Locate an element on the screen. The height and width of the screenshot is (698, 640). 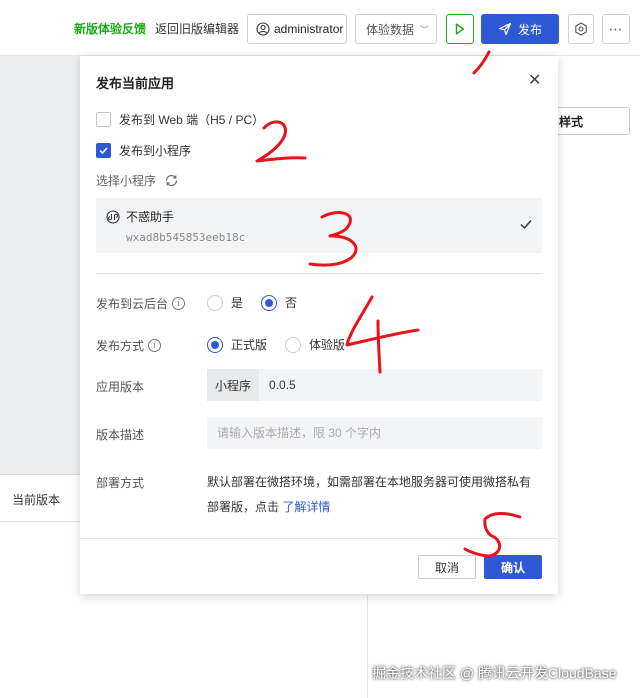
right-panel is located at coordinates (599, 377).